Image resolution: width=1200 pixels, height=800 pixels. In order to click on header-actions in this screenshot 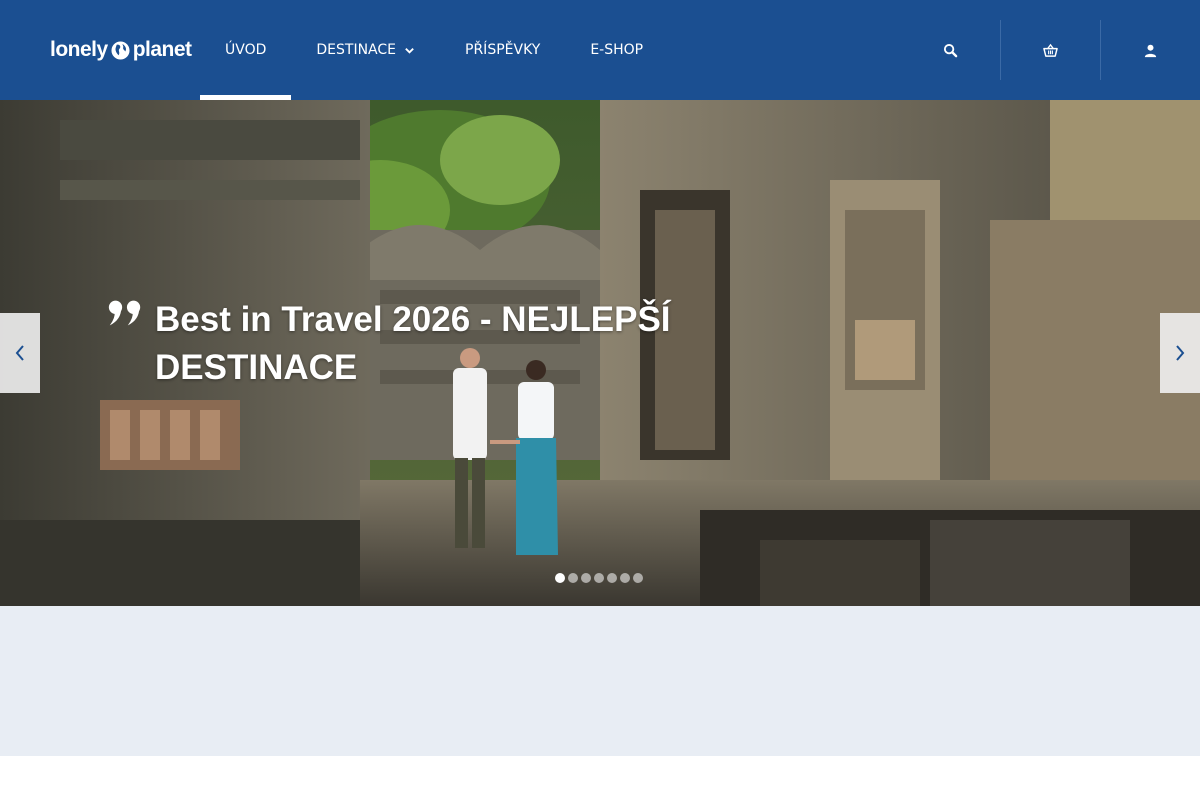, I will do `click(1050, 50)`.